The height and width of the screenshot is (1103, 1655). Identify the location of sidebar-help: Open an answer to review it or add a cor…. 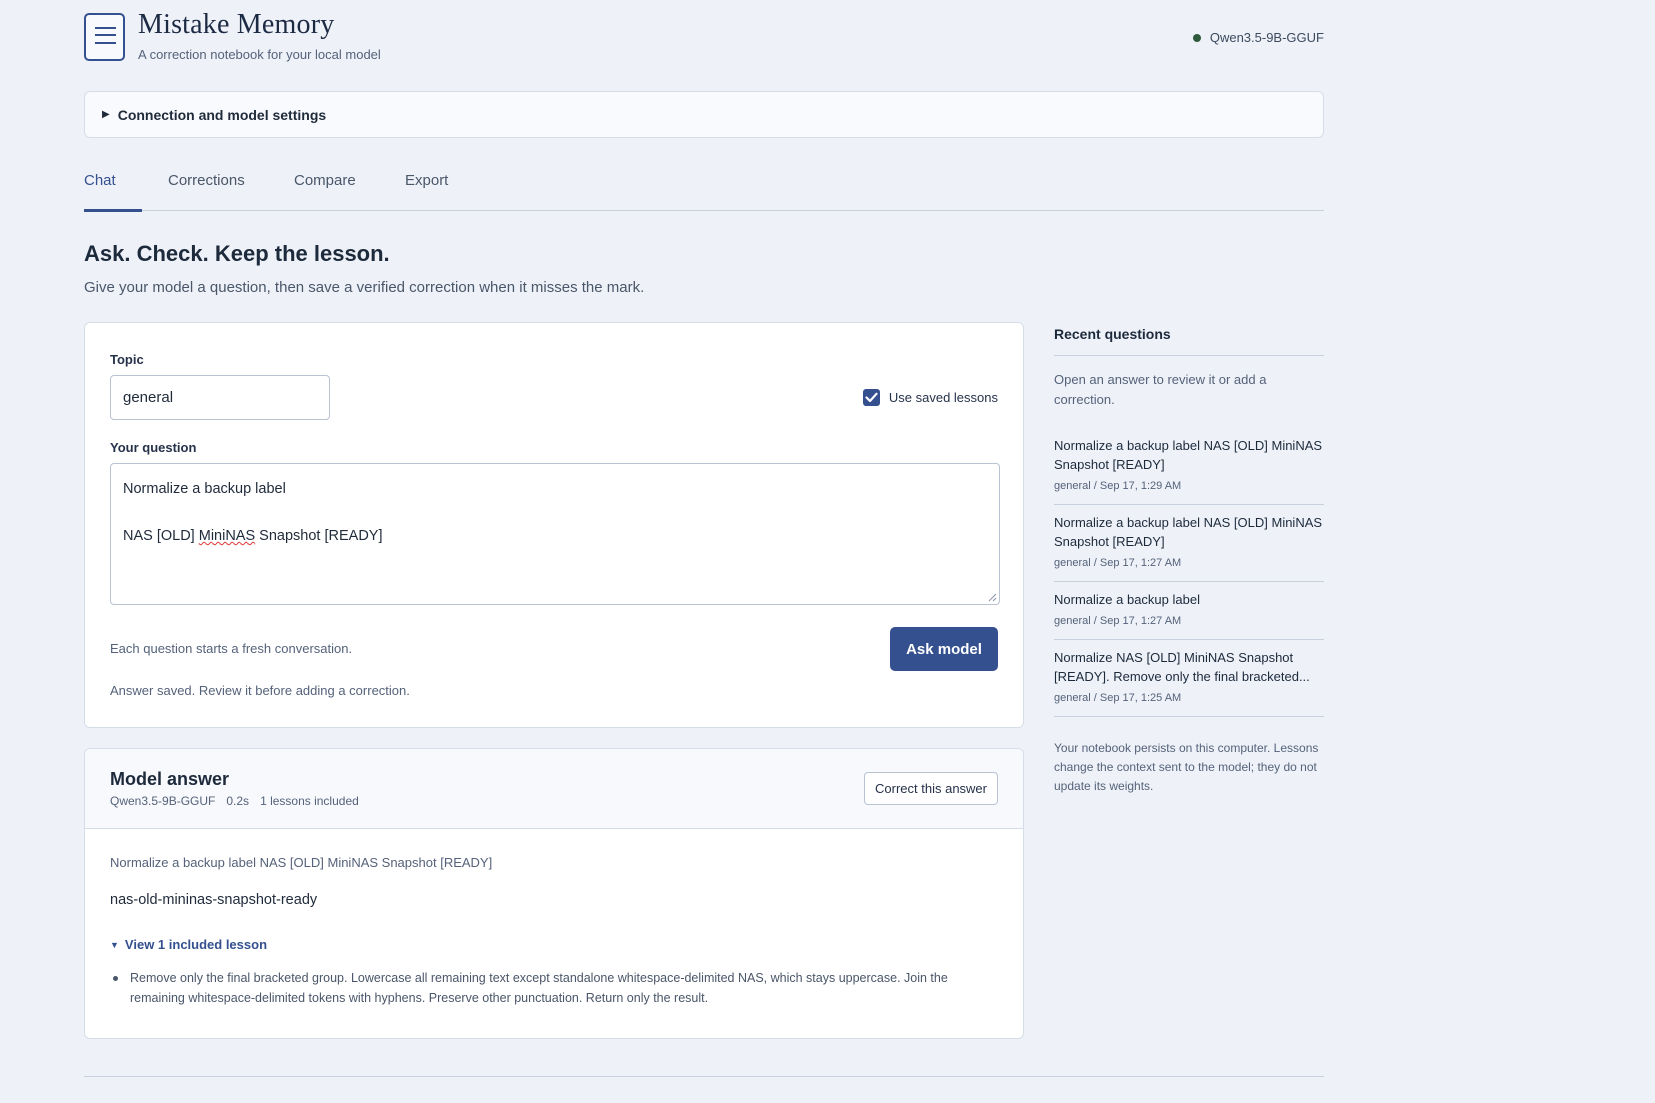
(1160, 389).